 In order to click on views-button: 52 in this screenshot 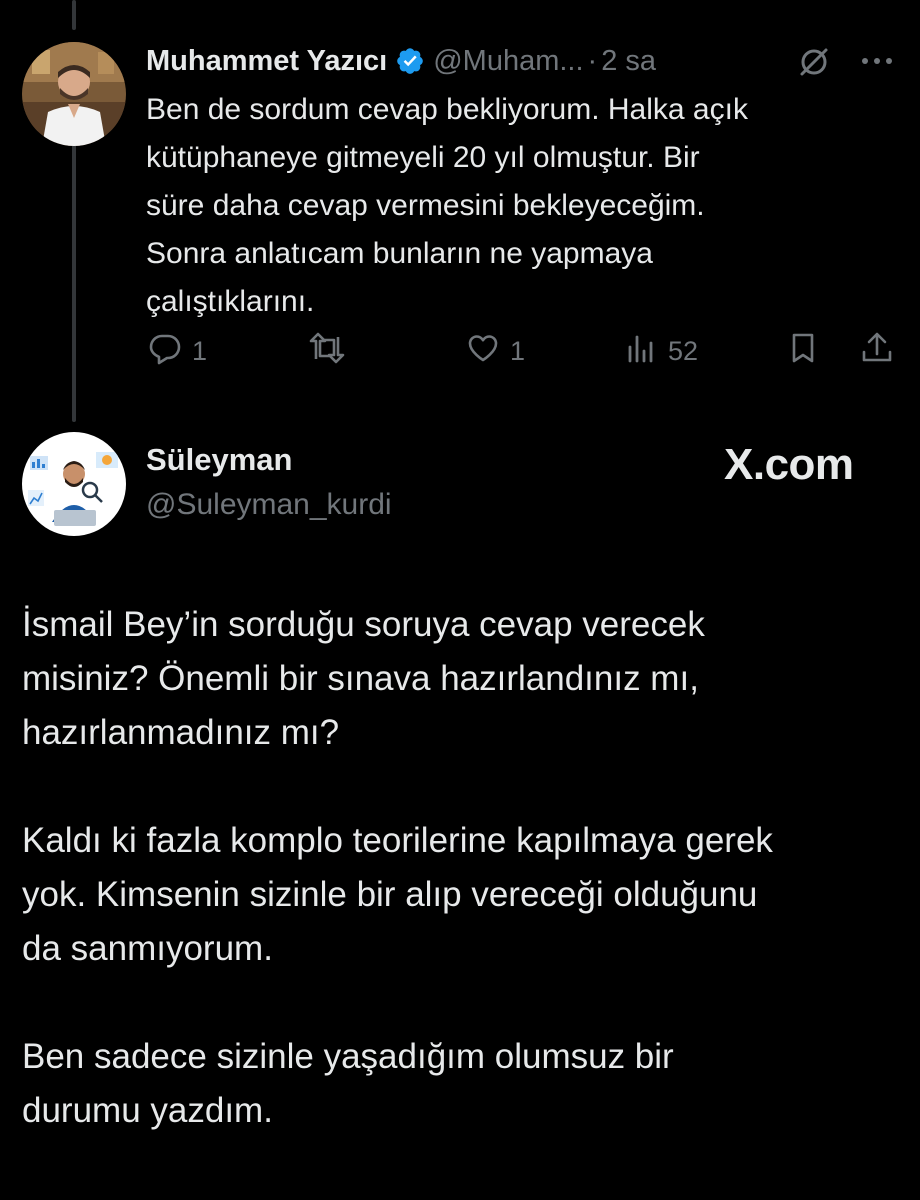, I will do `click(661, 351)`.